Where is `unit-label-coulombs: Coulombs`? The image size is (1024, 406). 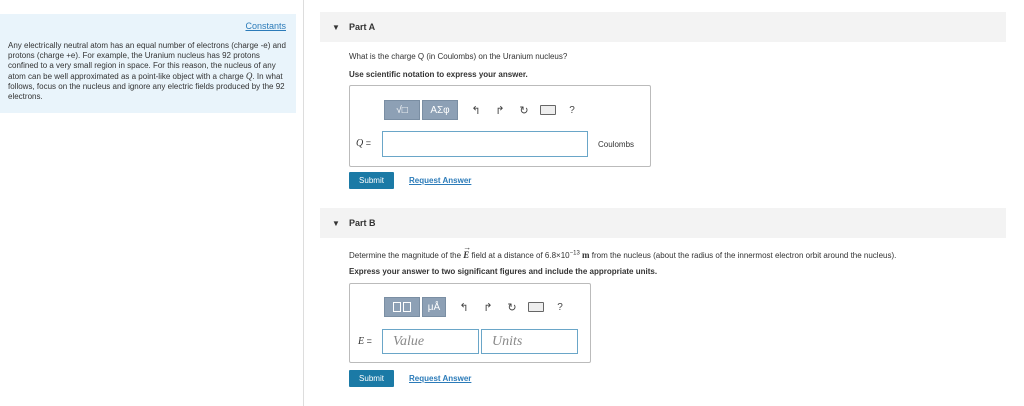
unit-label-coulombs: Coulombs is located at coordinates (616, 144).